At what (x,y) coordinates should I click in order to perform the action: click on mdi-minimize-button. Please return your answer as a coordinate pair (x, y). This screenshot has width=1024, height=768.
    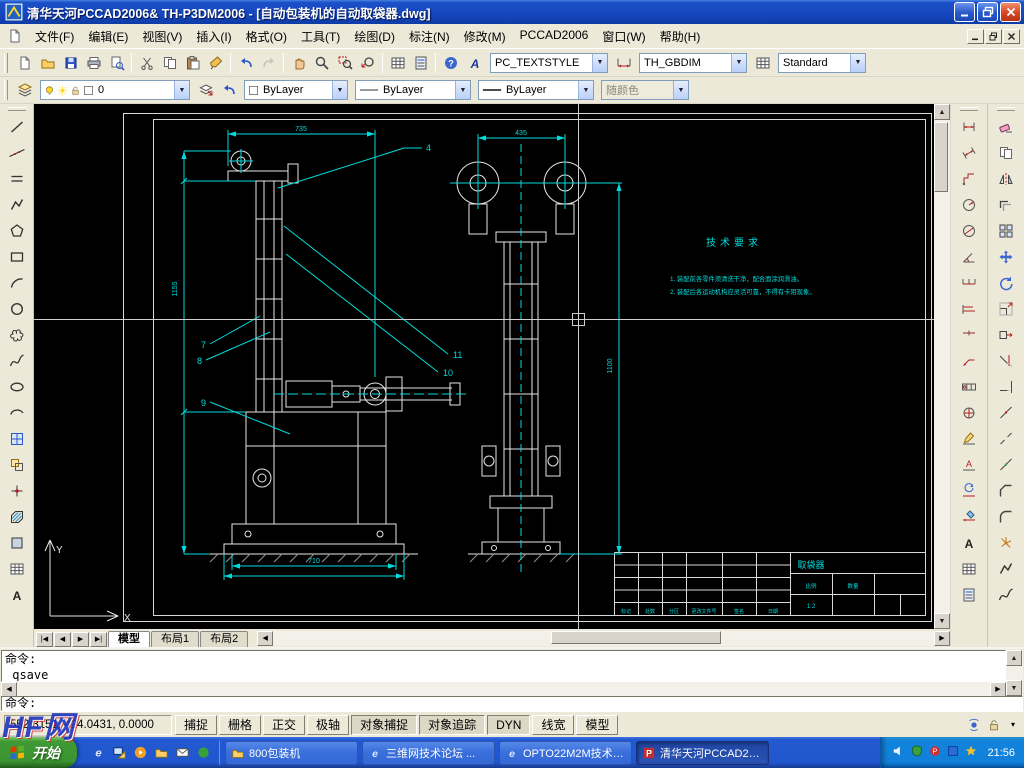
    Looking at the image, I should click on (975, 36).